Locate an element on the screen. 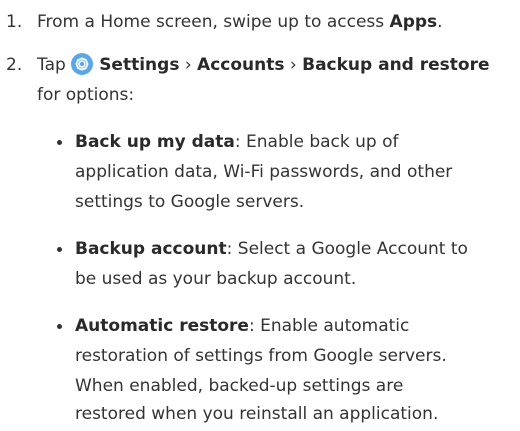 Image resolution: width=520 pixels, height=431 pixels. step-number: 1. is located at coordinates (14, 22).